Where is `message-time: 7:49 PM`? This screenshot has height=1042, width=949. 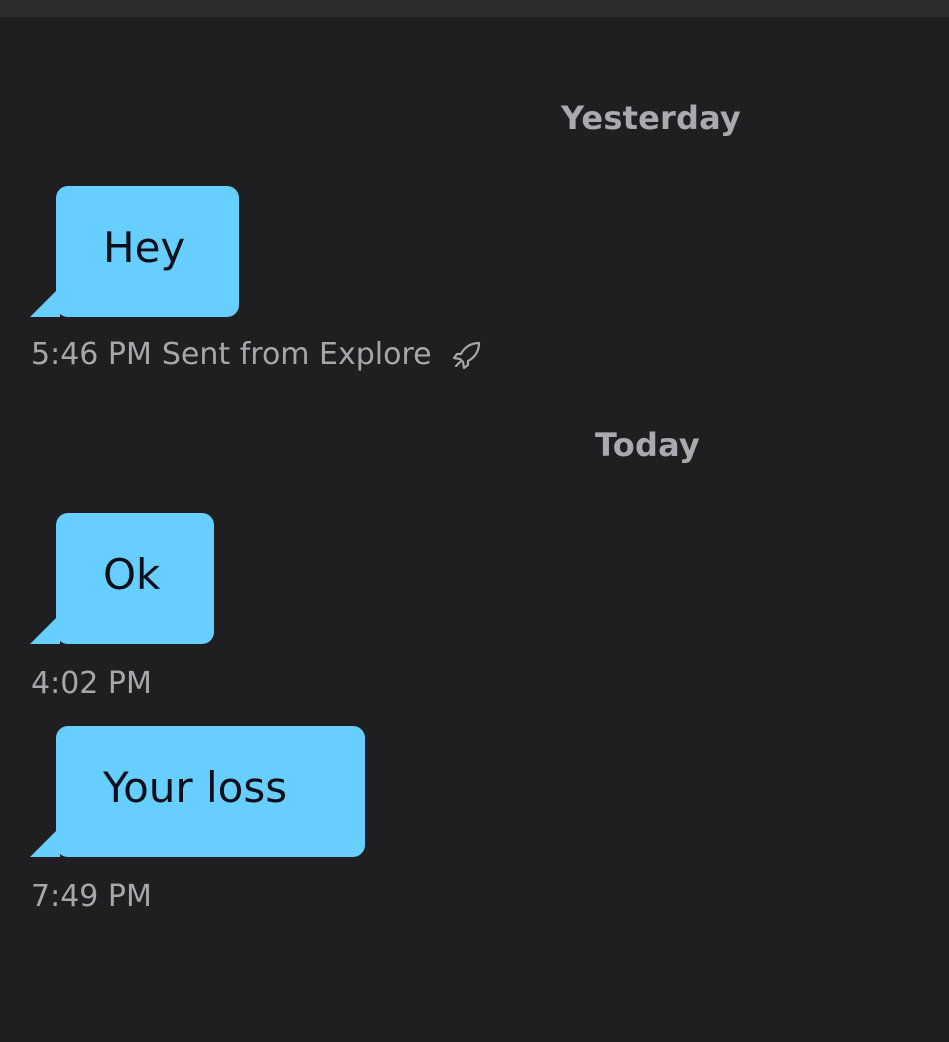
message-time: 7:49 PM is located at coordinates (91, 896).